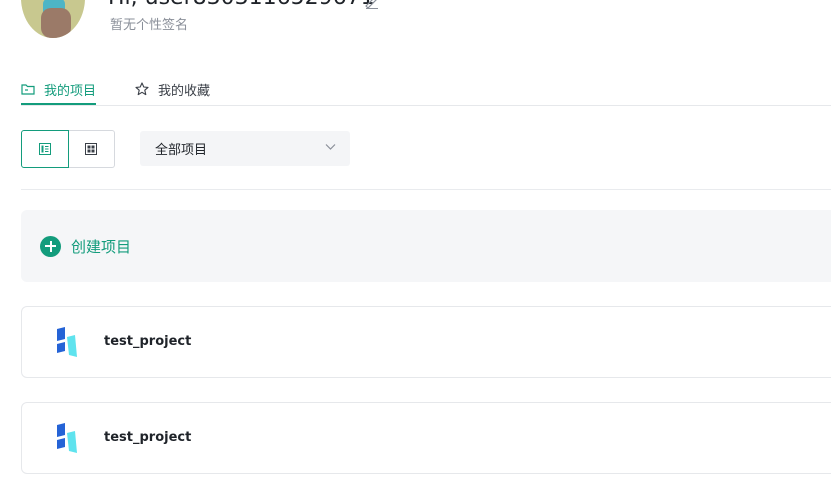 This screenshot has height=491, width=831. Describe the element at coordinates (181, 150) in the screenshot. I see `project-filter-value: 全部项目` at that location.